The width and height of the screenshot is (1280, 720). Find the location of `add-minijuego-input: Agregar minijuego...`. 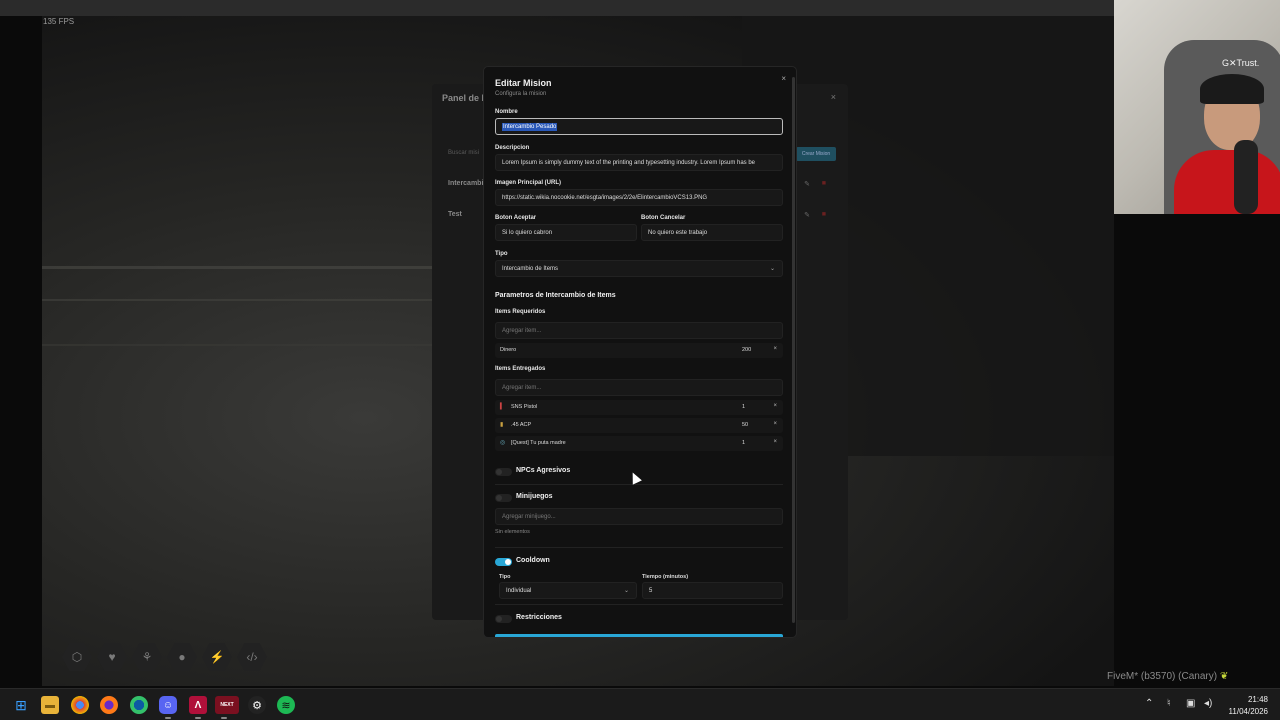

add-minijuego-input: Agregar minijuego... is located at coordinates (639, 516).